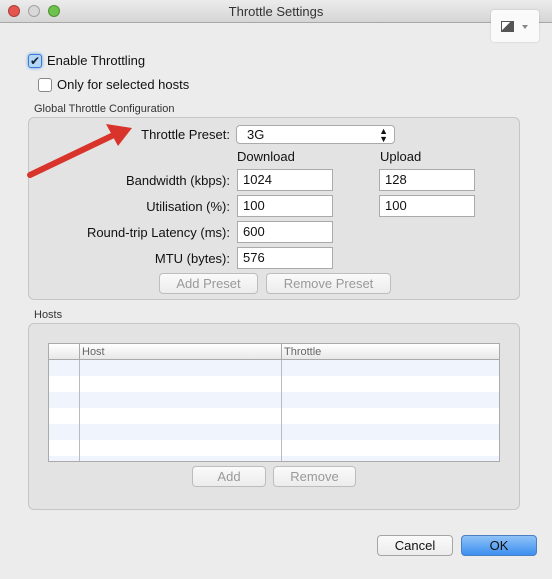 Image resolution: width=552 pixels, height=579 pixels. What do you see at coordinates (499, 545) in the screenshot?
I see `ok-button: OK` at bounding box center [499, 545].